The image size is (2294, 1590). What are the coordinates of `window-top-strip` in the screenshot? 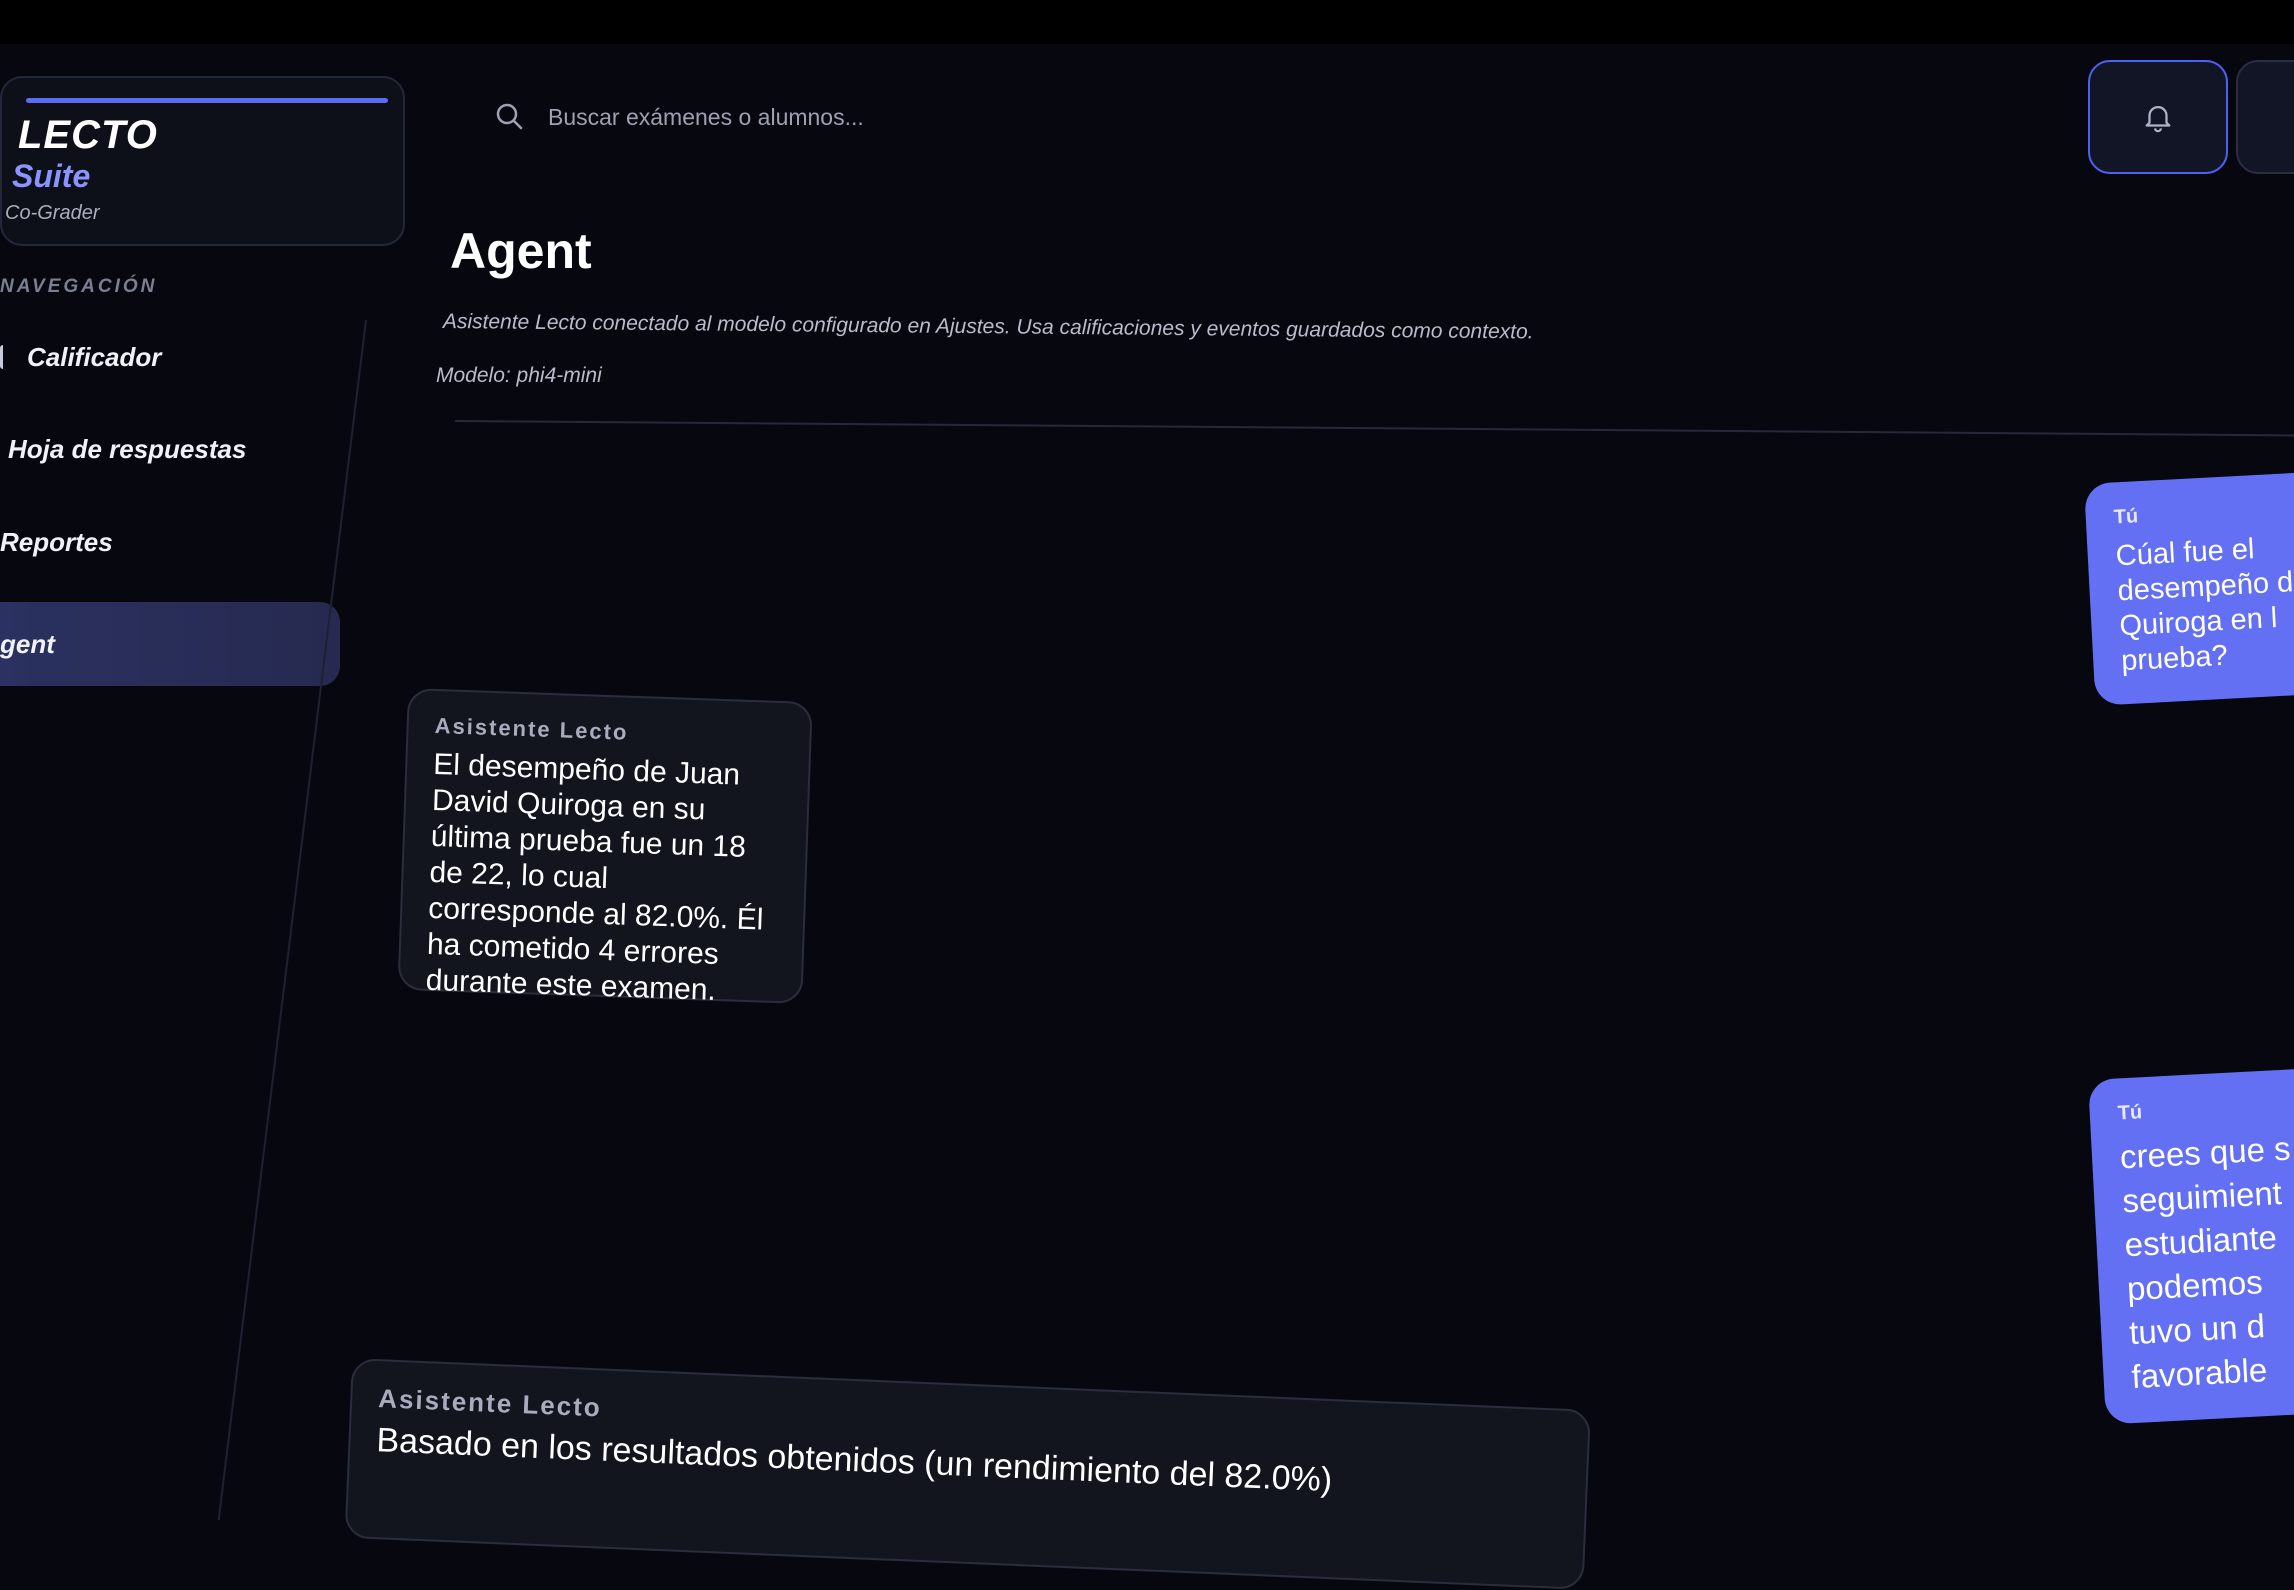 It's located at (1147, 22).